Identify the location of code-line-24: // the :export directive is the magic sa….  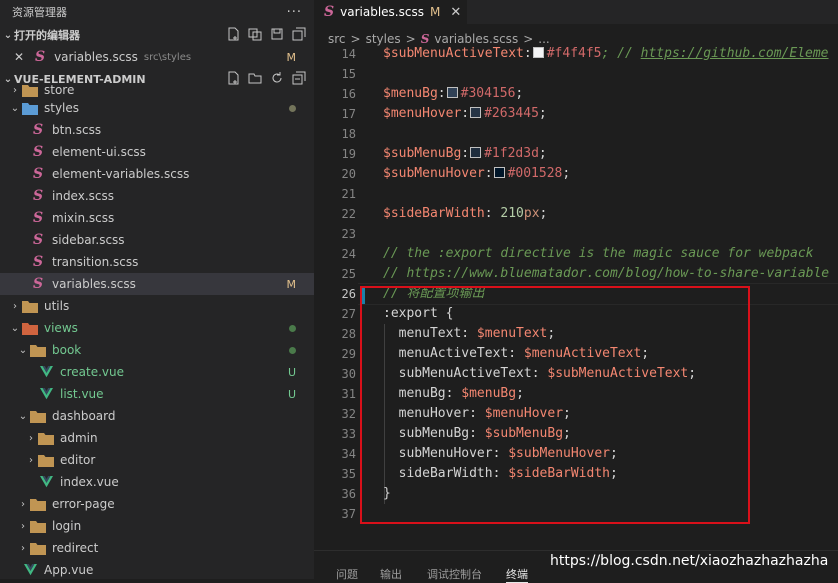
(598, 253).